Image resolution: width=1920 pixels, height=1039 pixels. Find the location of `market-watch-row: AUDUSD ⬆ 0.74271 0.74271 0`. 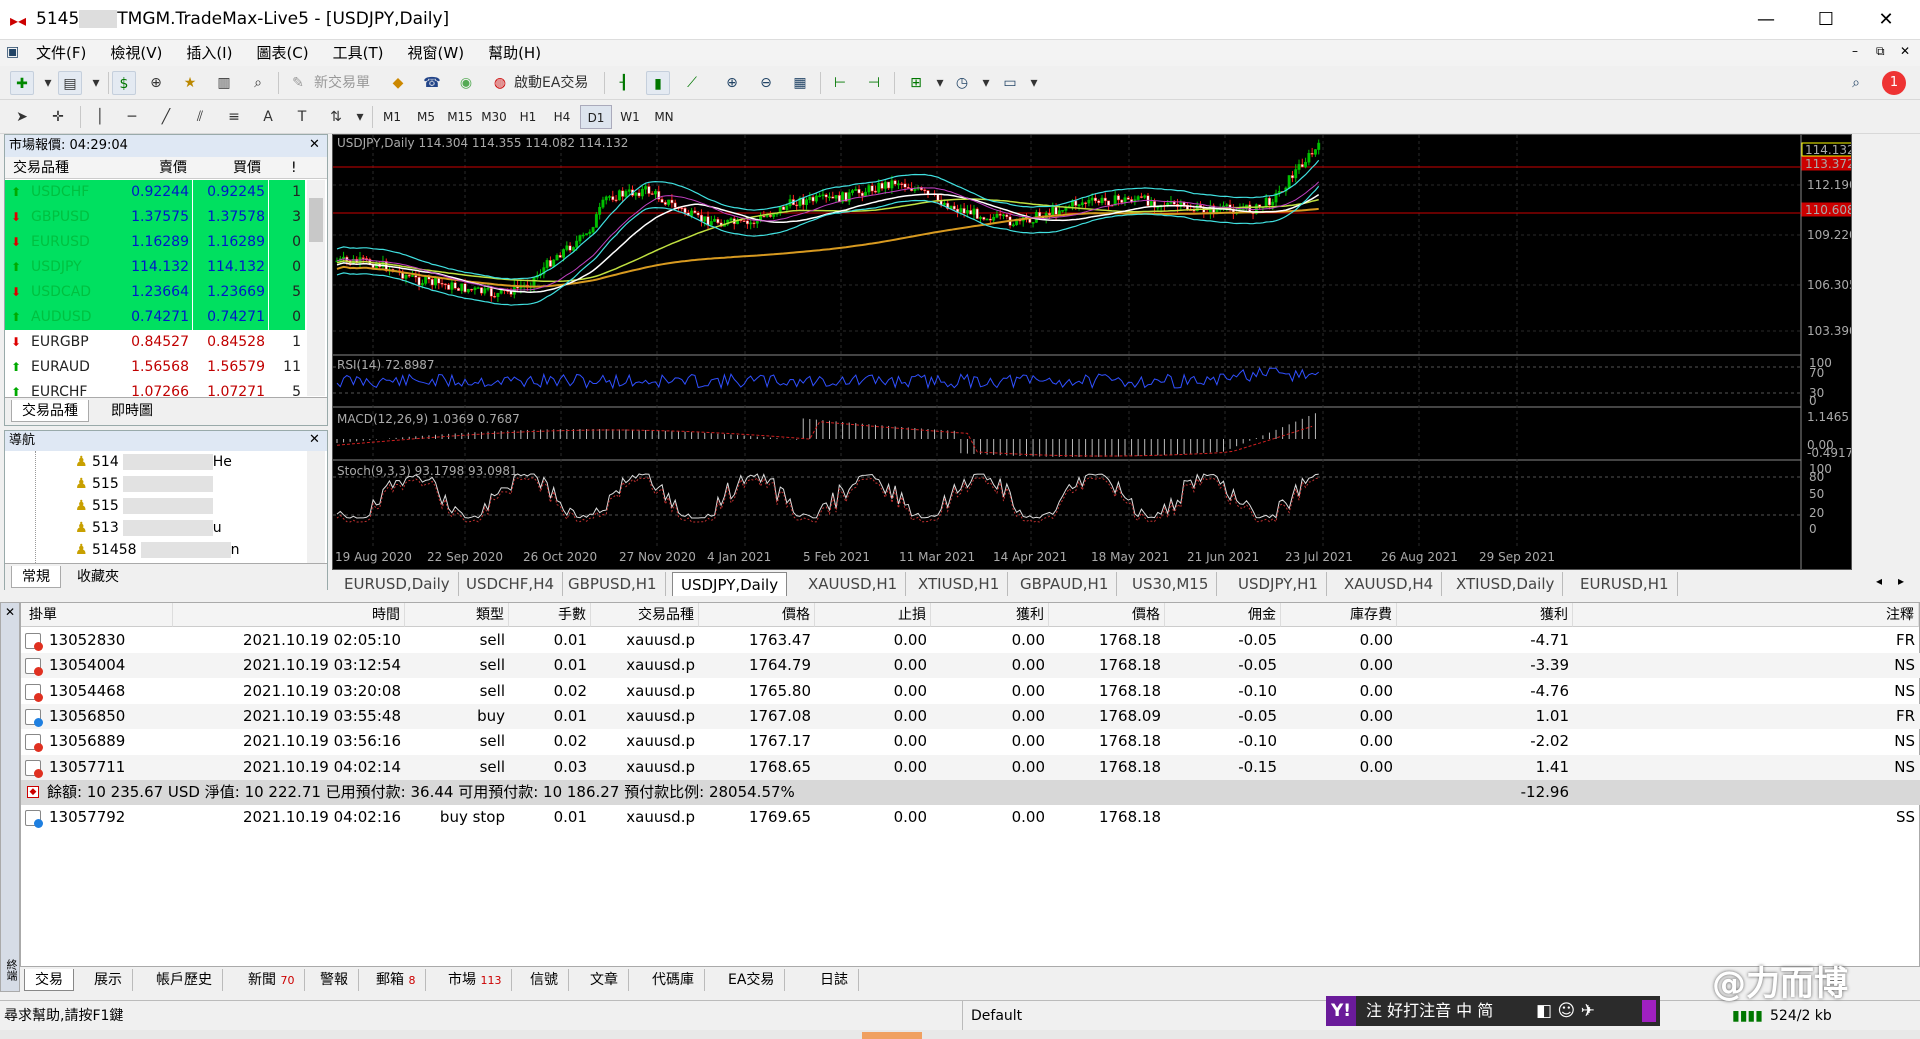

market-watch-row: AUDUSD ⬆ 0.74271 0.74271 0 is located at coordinates (155, 317).